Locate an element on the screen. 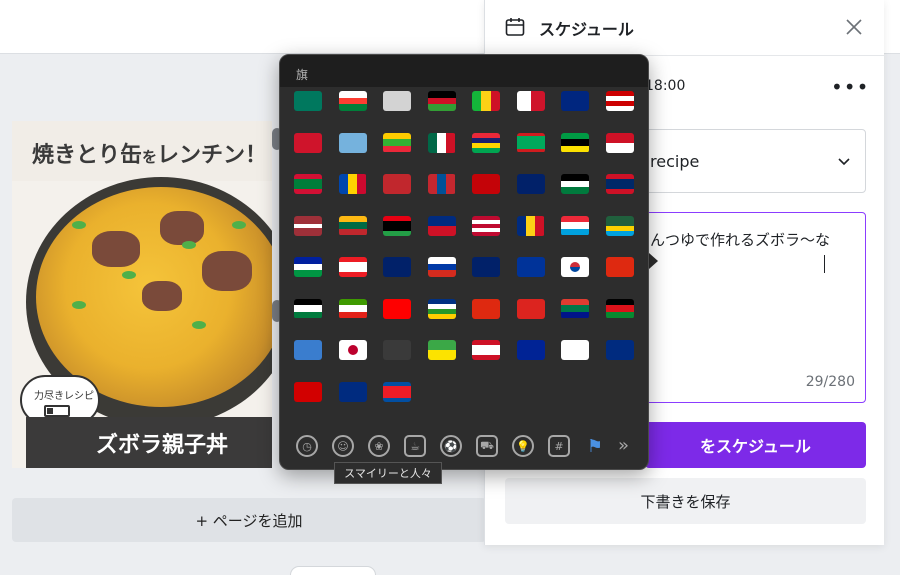 This screenshot has height=575, width=900. flag-mexico-icon is located at coordinates (441, 142).